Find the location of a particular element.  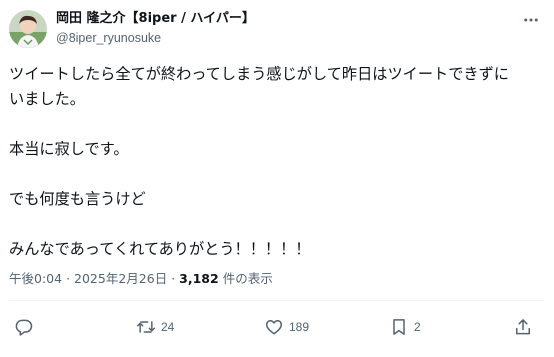

tweet-line: でも何度も言うけど is located at coordinates (77, 199).